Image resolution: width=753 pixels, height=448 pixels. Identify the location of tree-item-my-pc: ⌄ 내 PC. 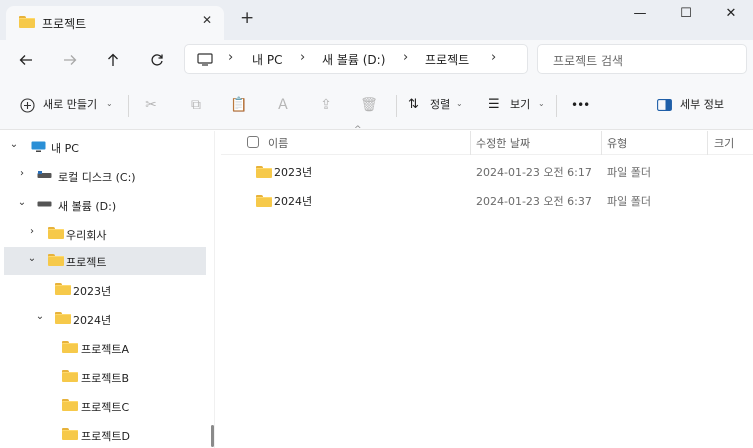
(105, 147).